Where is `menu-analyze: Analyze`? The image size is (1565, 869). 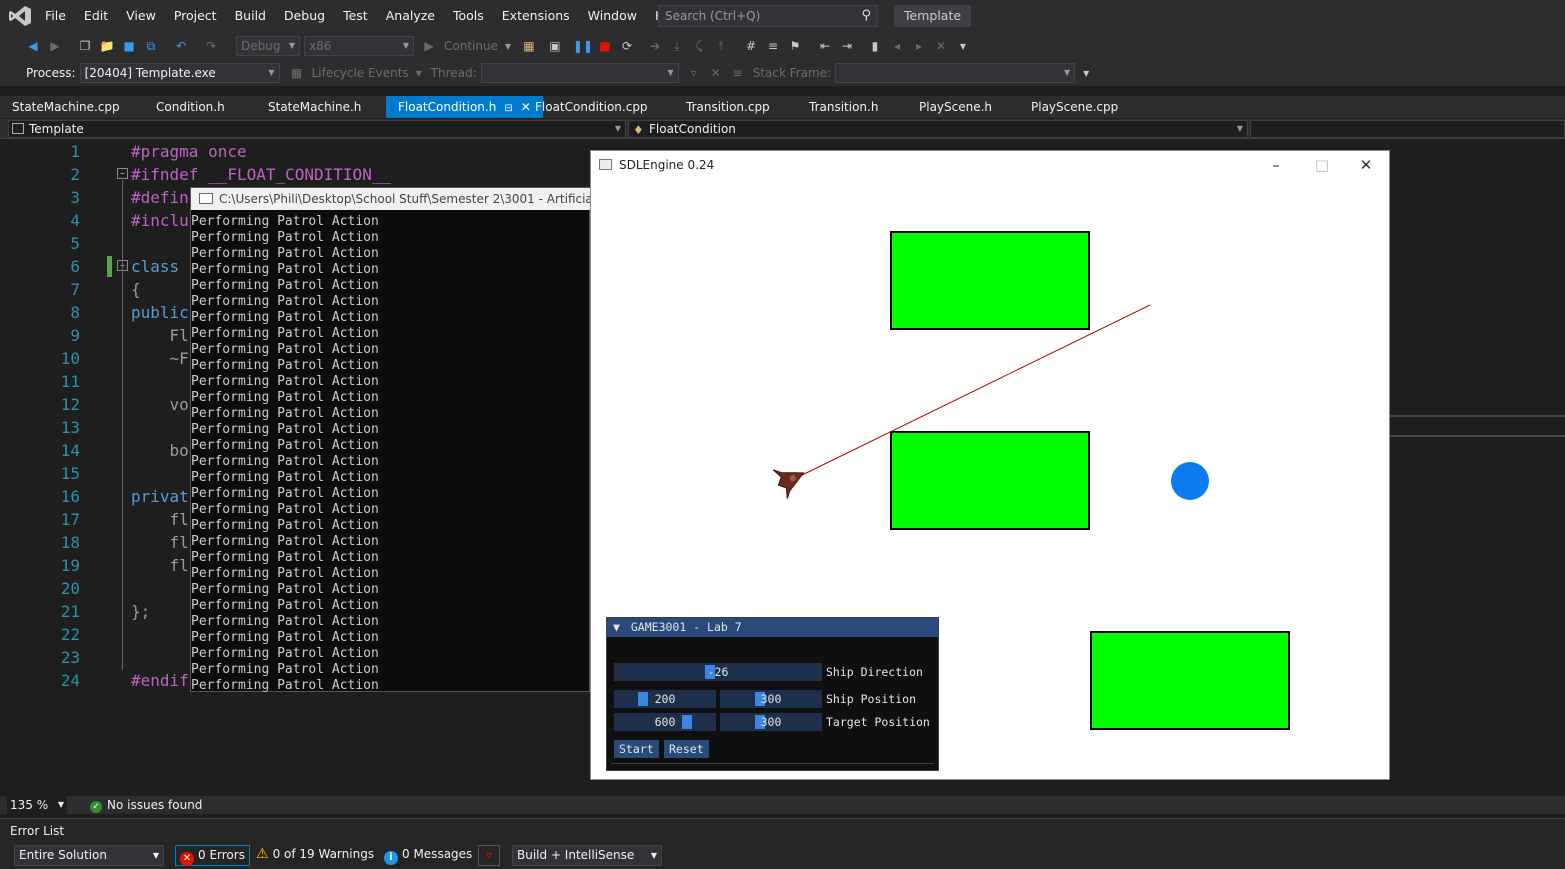
menu-analyze: Analyze is located at coordinates (410, 16).